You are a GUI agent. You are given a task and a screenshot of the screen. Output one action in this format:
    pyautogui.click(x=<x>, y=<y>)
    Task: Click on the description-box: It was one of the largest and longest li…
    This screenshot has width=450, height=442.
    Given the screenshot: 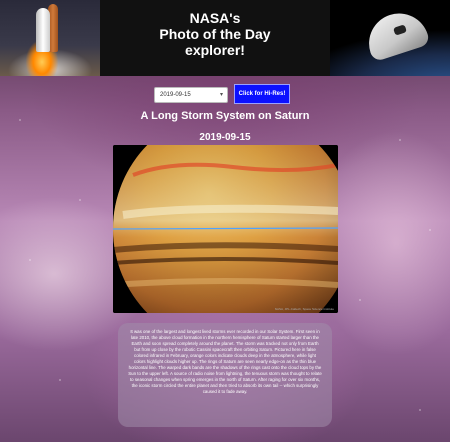 What is the action you would take?
    pyautogui.click(x=225, y=375)
    